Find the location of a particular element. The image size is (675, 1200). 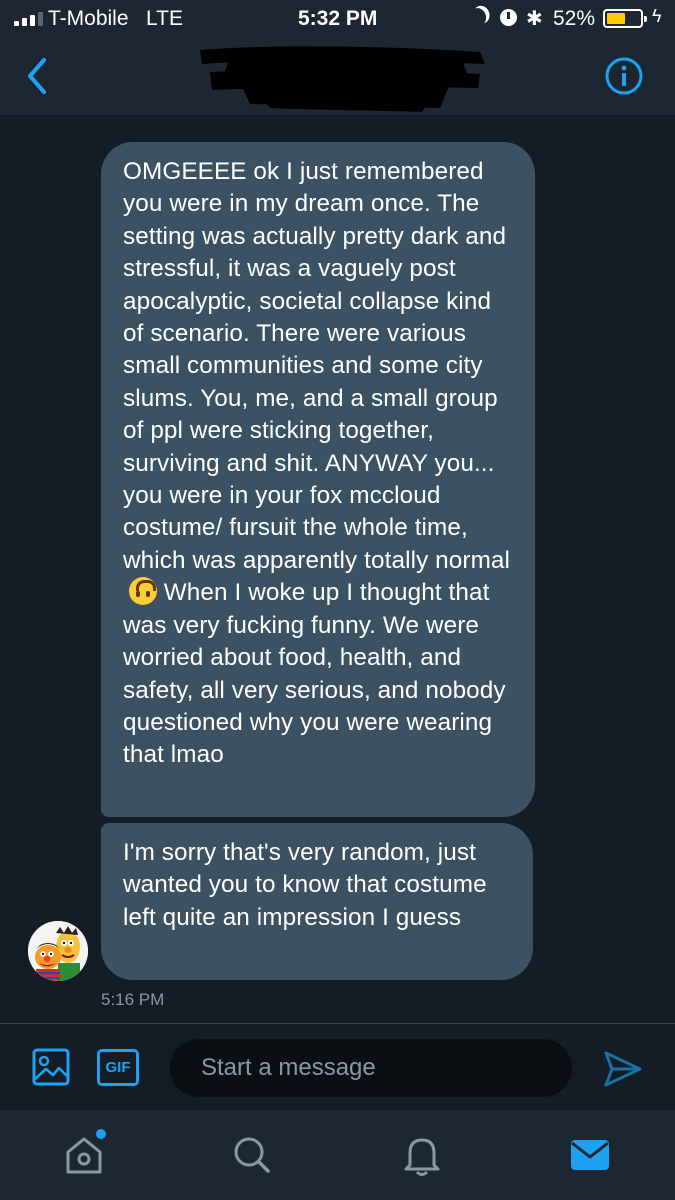

do-not-disturb-icon is located at coordinates (477, 17).